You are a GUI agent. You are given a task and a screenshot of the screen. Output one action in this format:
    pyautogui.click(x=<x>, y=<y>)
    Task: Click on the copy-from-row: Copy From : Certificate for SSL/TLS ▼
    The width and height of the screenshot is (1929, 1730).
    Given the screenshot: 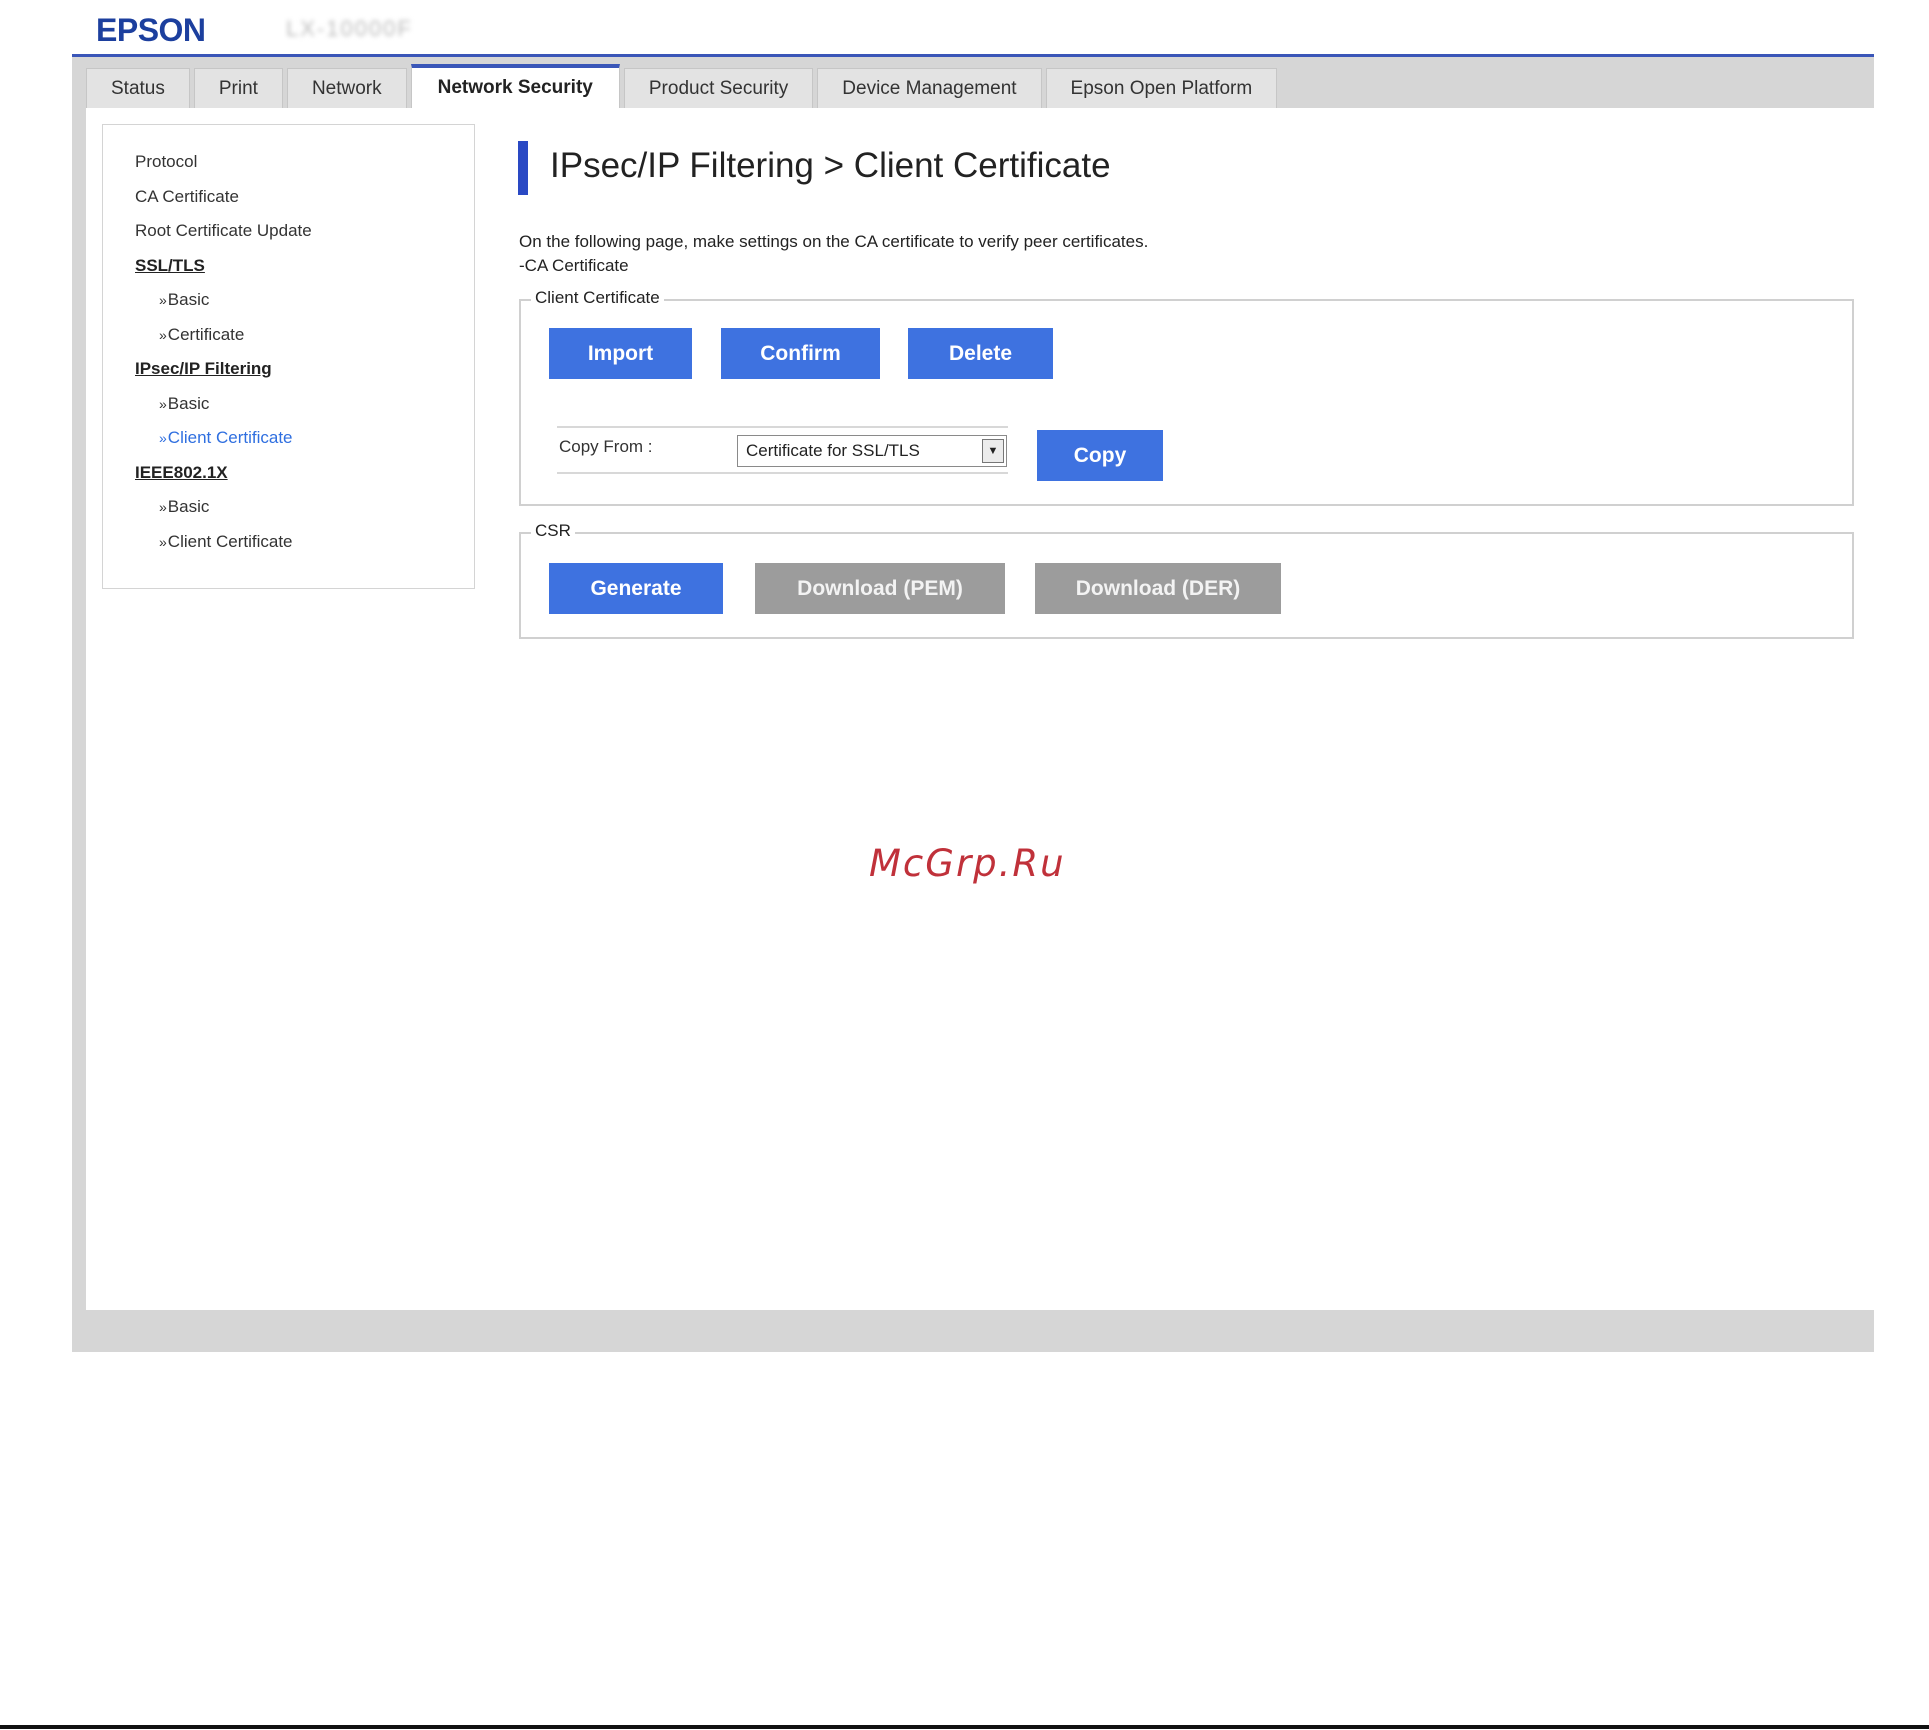 What is the action you would take?
    pyautogui.click(x=782, y=450)
    